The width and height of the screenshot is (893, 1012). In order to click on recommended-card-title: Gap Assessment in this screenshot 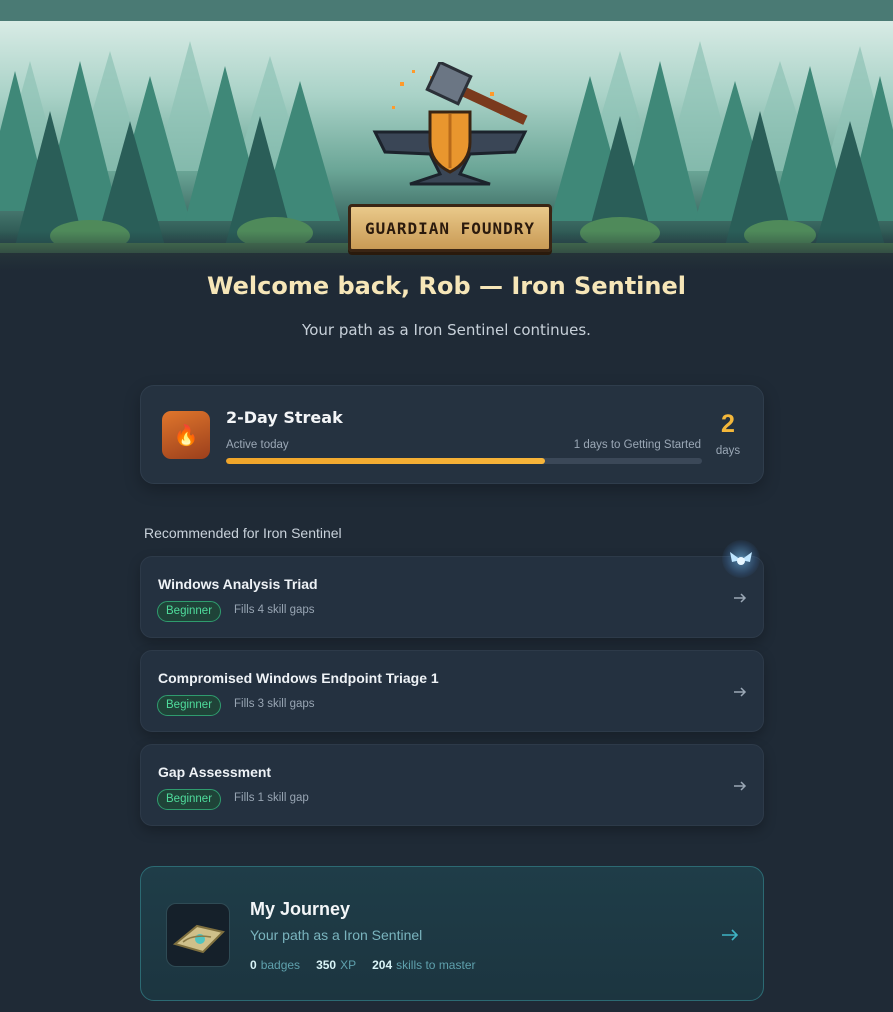, I will do `click(215, 772)`.